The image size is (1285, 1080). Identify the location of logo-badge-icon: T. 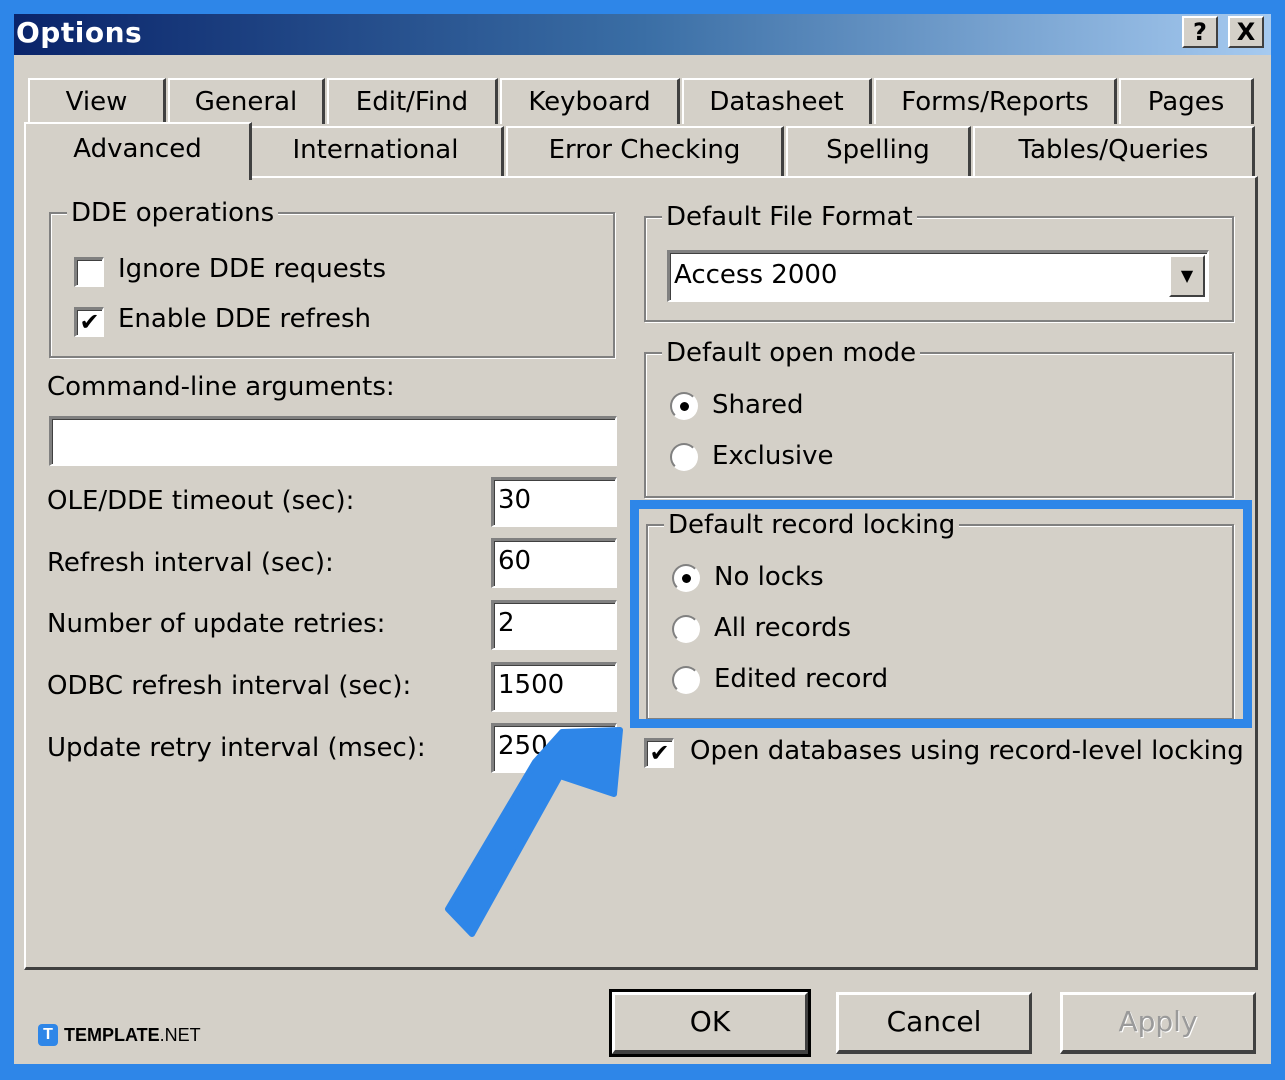
(48, 1035).